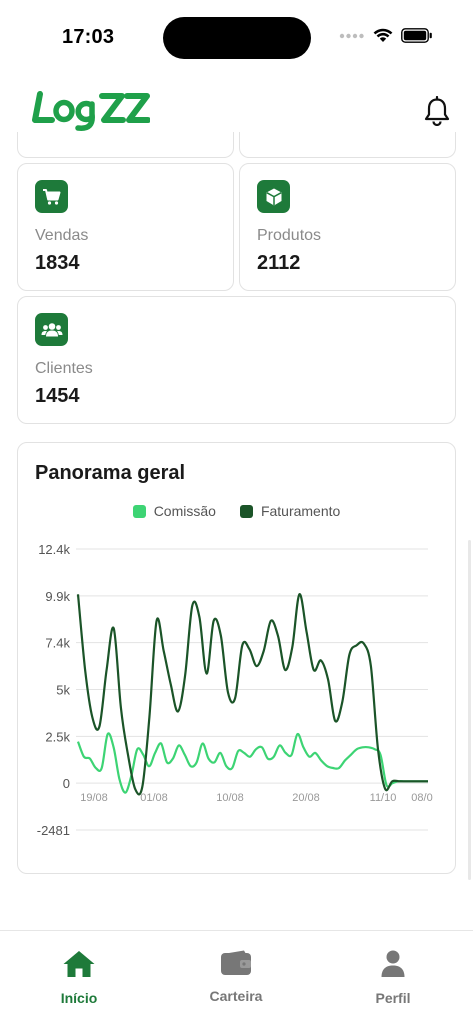  What do you see at coordinates (51, 329) in the screenshot?
I see `users-icon` at bounding box center [51, 329].